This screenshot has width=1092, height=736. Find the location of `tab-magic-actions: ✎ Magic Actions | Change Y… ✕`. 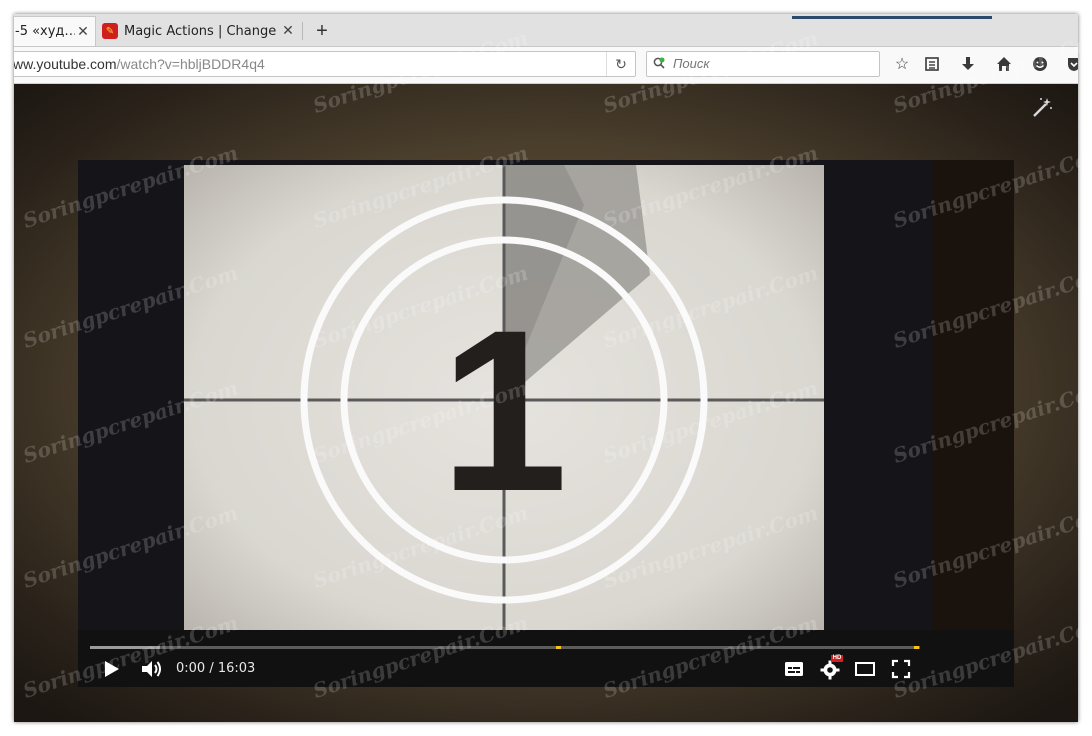

tab-magic-actions: ✎ Magic Actions | Change Y… ✕ is located at coordinates (198, 31).